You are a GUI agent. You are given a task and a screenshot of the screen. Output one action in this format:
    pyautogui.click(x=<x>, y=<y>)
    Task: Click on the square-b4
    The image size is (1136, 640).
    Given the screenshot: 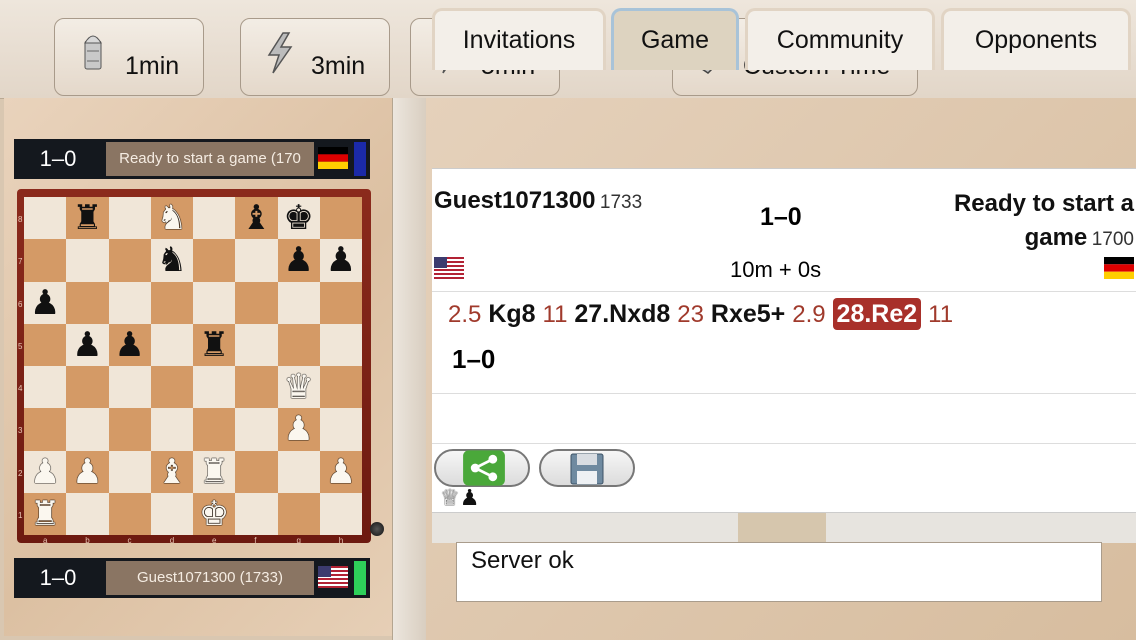 What is the action you would take?
    pyautogui.click(x=87, y=387)
    